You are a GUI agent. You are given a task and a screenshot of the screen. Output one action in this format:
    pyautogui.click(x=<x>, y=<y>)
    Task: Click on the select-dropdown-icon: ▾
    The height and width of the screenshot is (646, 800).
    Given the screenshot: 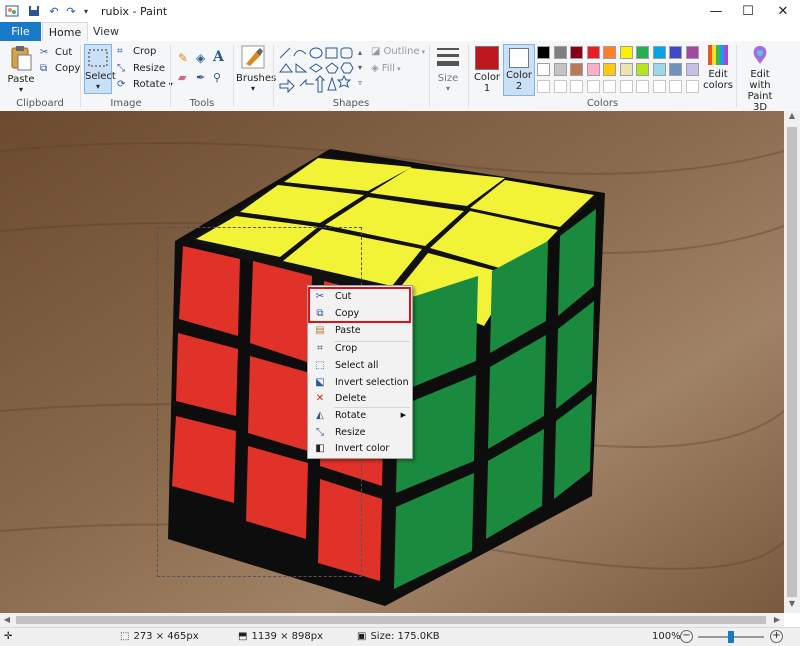 What is the action you would take?
    pyautogui.click(x=98, y=86)
    